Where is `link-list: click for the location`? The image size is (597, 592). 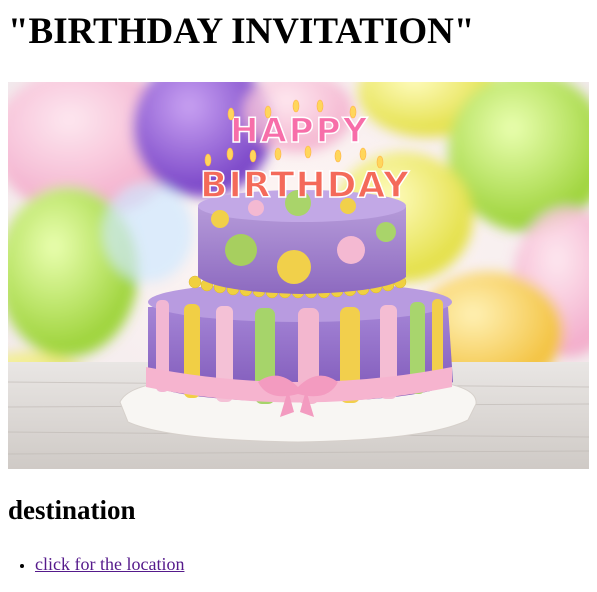 link-list: click for the location is located at coordinates (96, 564).